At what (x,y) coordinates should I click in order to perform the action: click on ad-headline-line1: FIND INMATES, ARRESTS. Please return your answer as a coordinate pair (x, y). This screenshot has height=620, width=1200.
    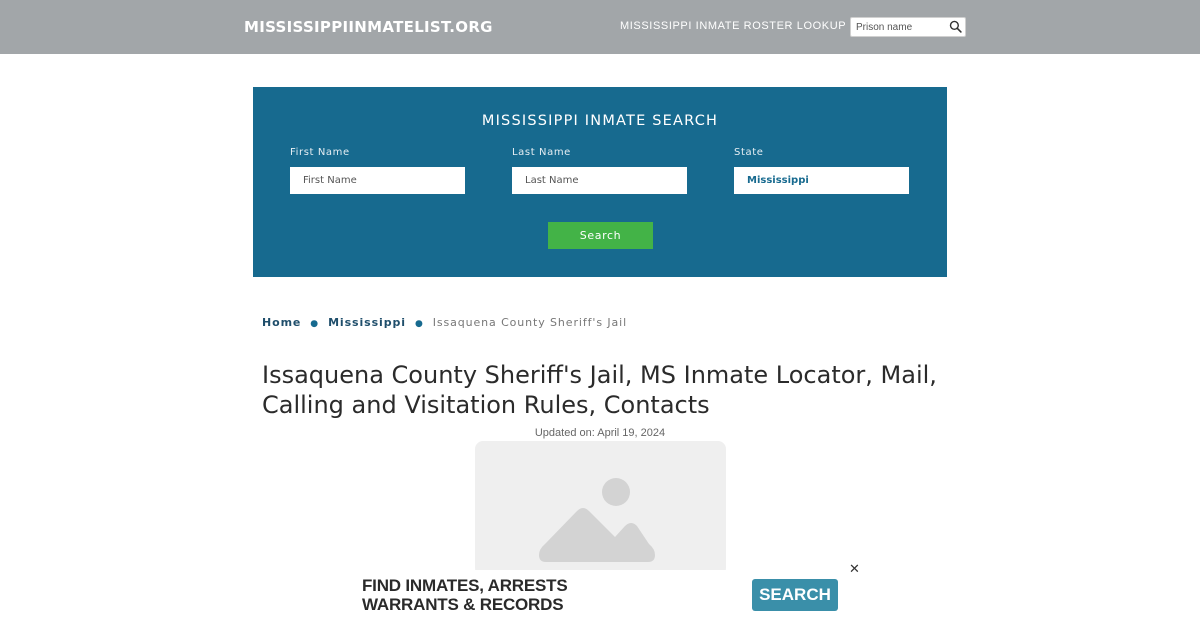
    Looking at the image, I should click on (465, 585).